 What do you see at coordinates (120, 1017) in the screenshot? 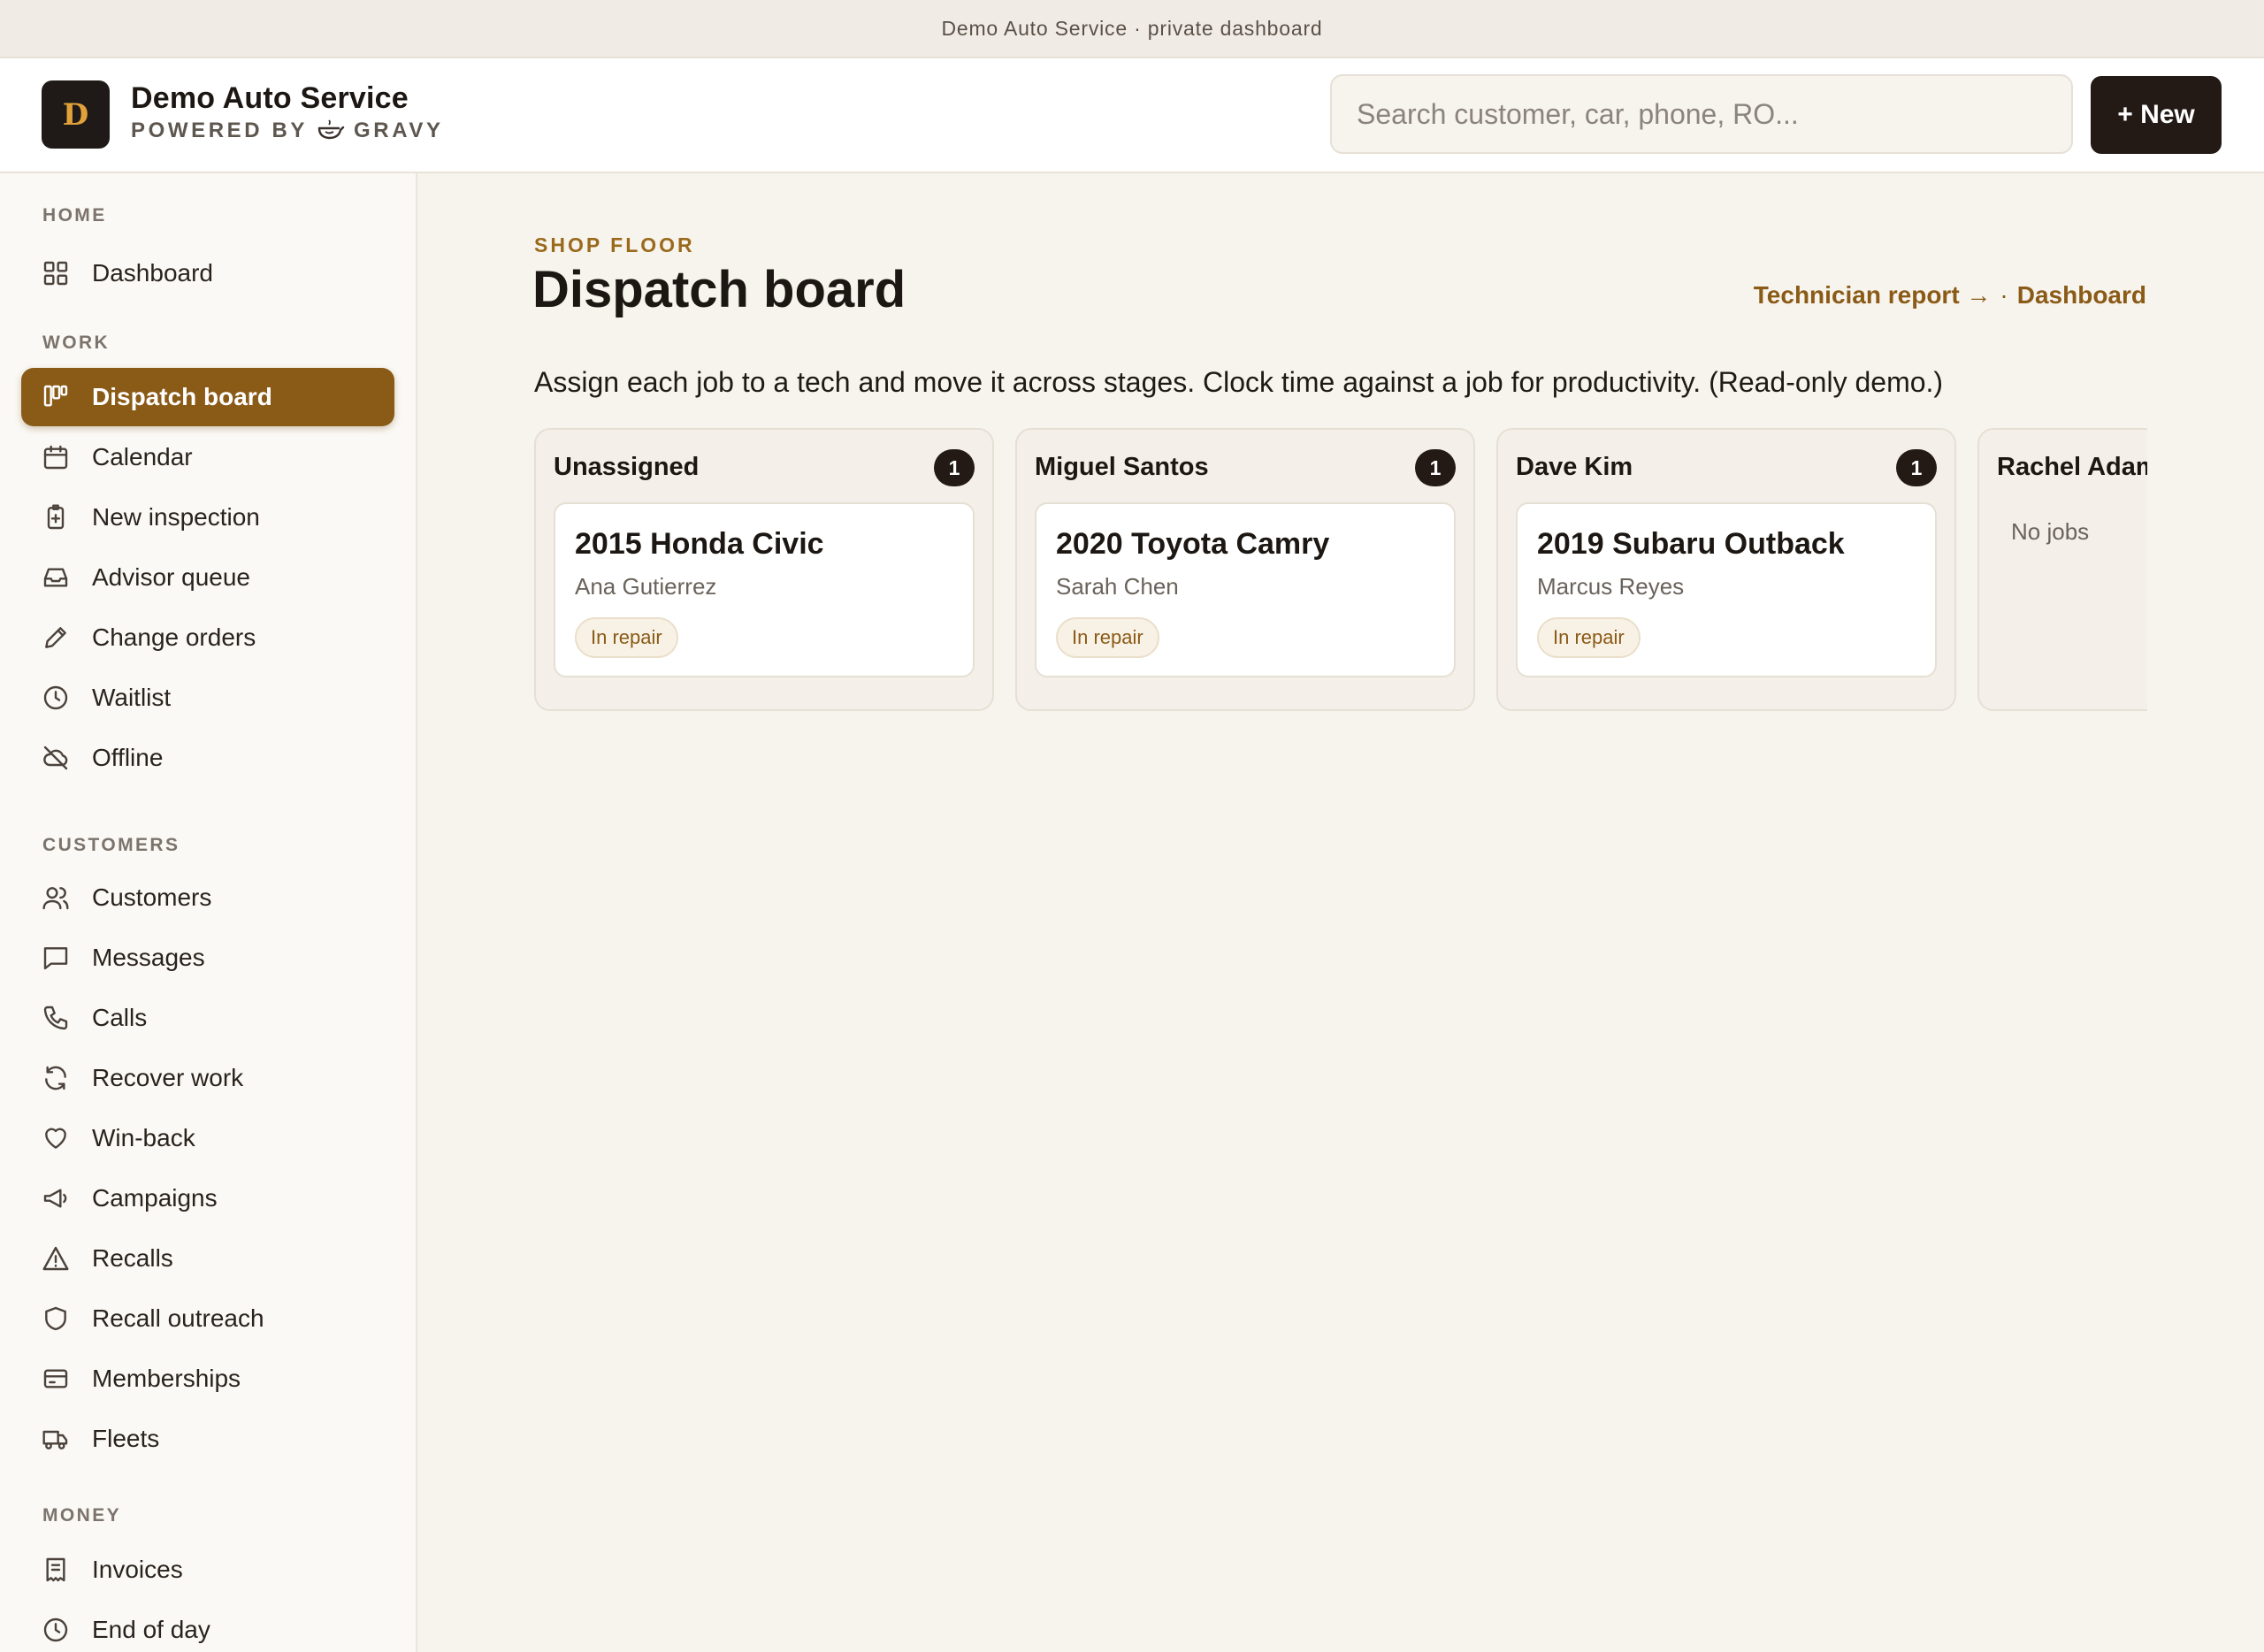
I see `sidebar-item-label: Calls` at bounding box center [120, 1017].